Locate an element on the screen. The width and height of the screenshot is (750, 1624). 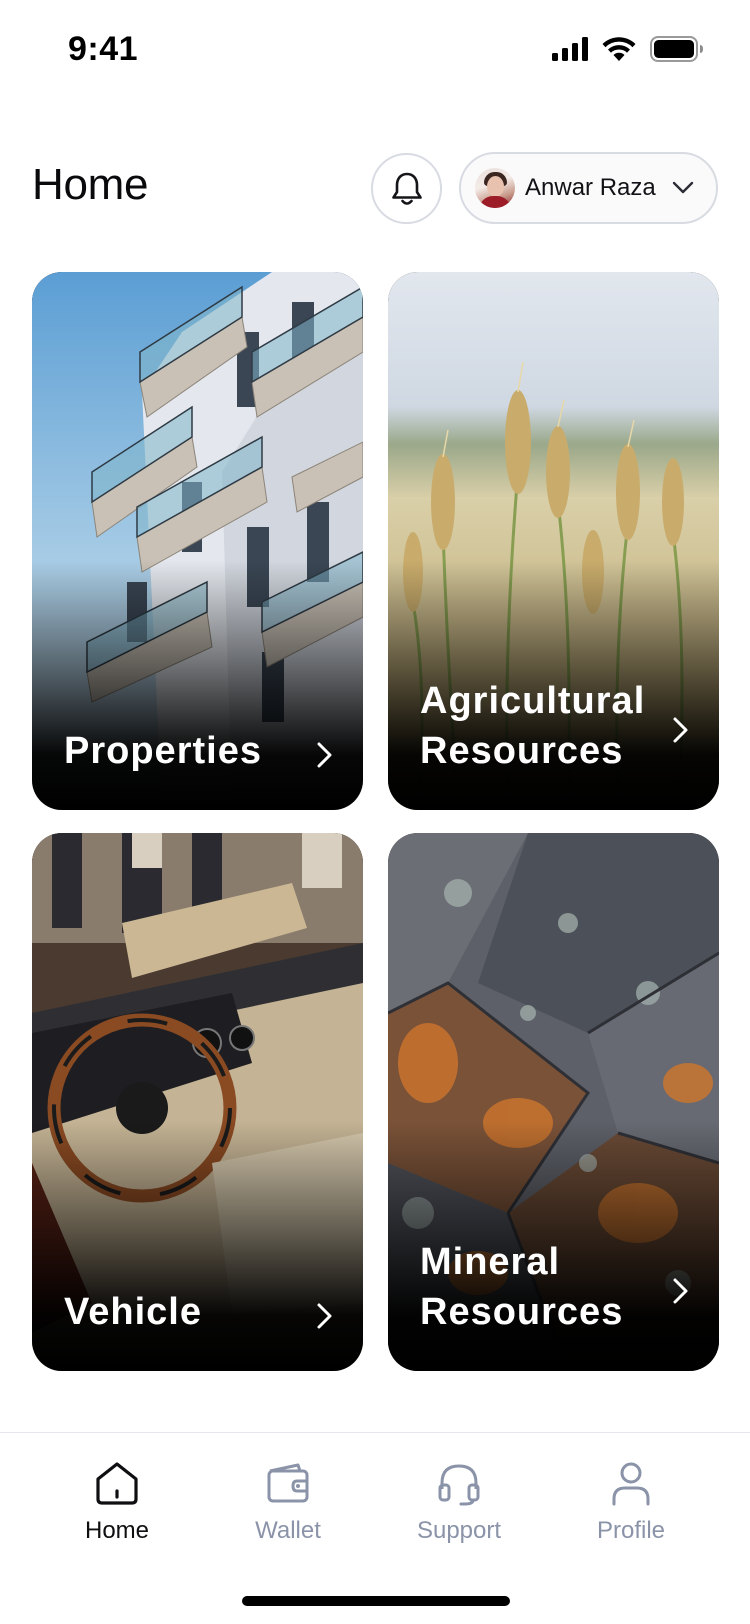
nav-item-wallet: Wallet is located at coordinates (288, 1502).